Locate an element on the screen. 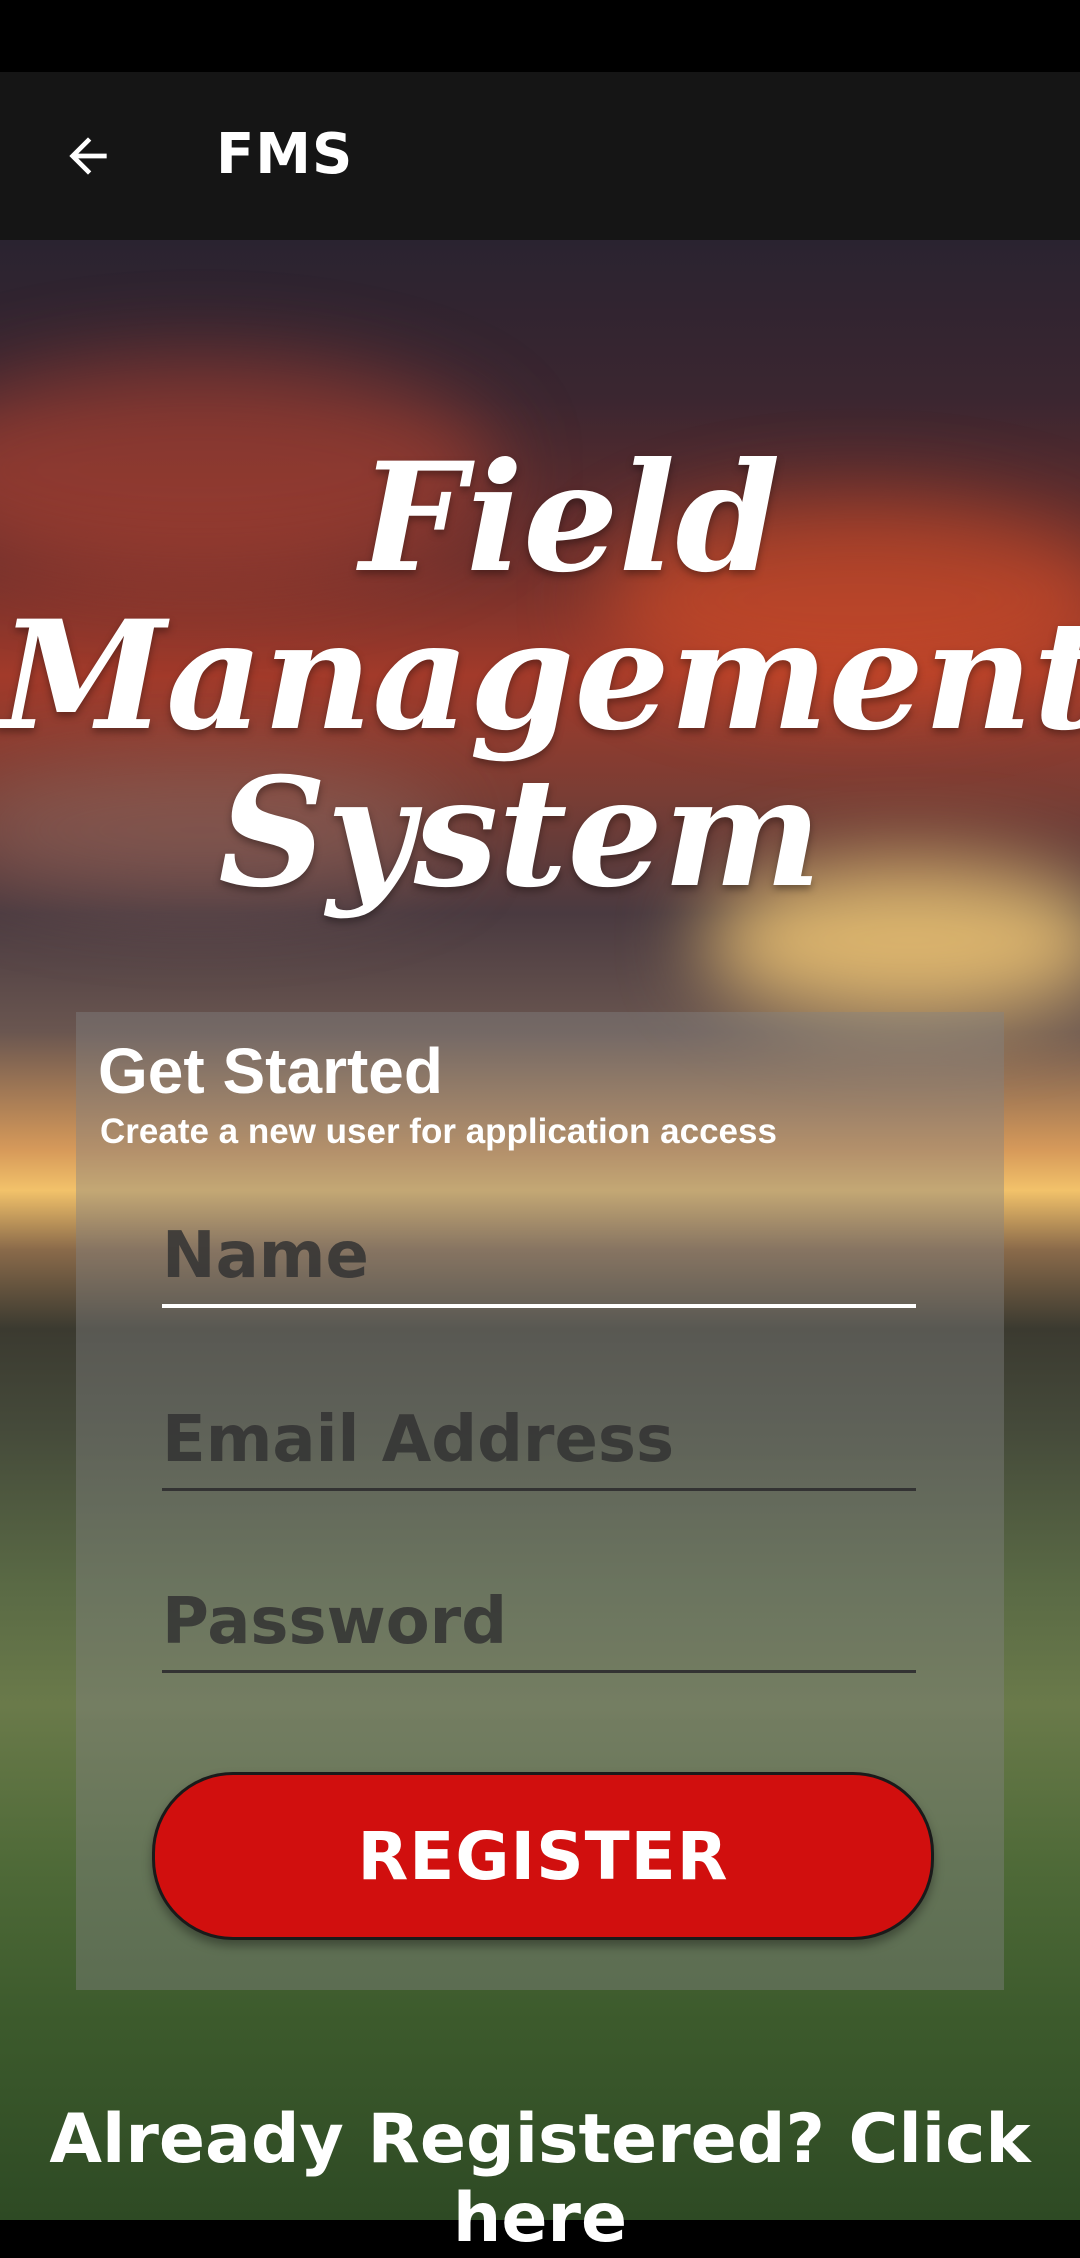  arrow-left-icon is located at coordinates (88, 156).